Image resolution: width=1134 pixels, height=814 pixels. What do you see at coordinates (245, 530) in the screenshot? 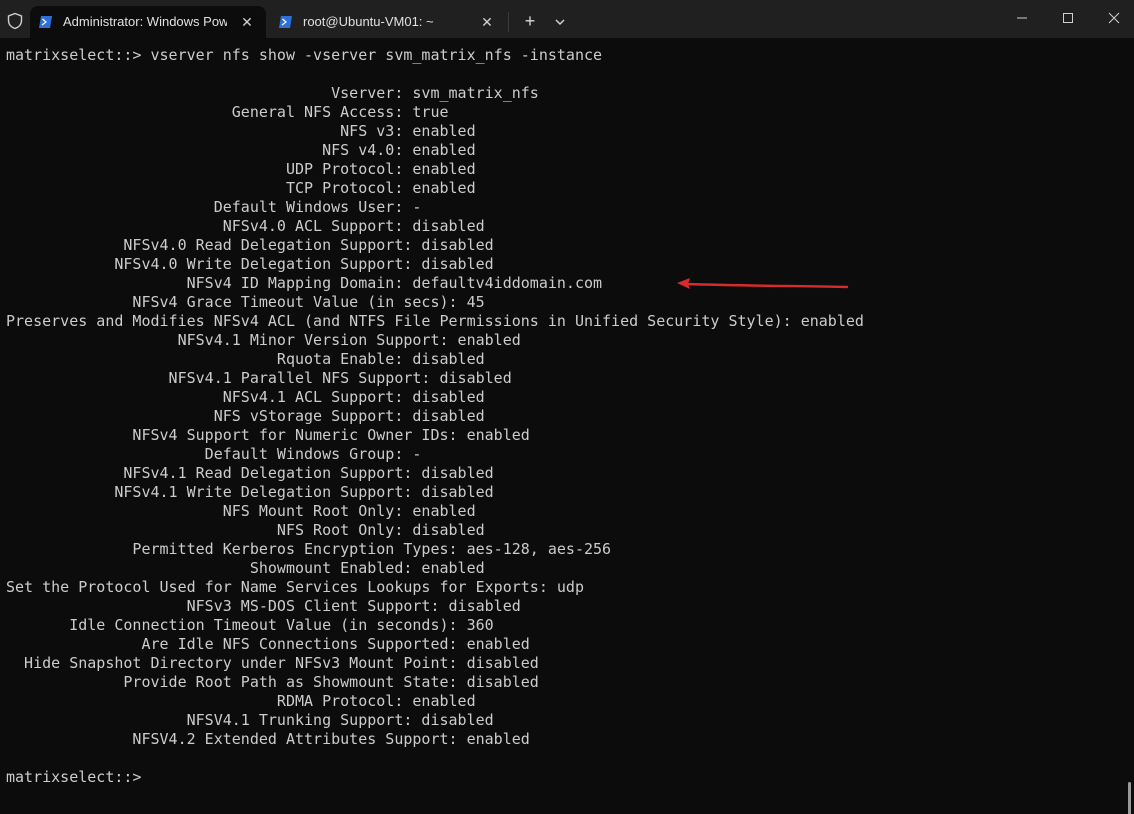
I see `output-line: NFS Root Only: disabled` at bounding box center [245, 530].